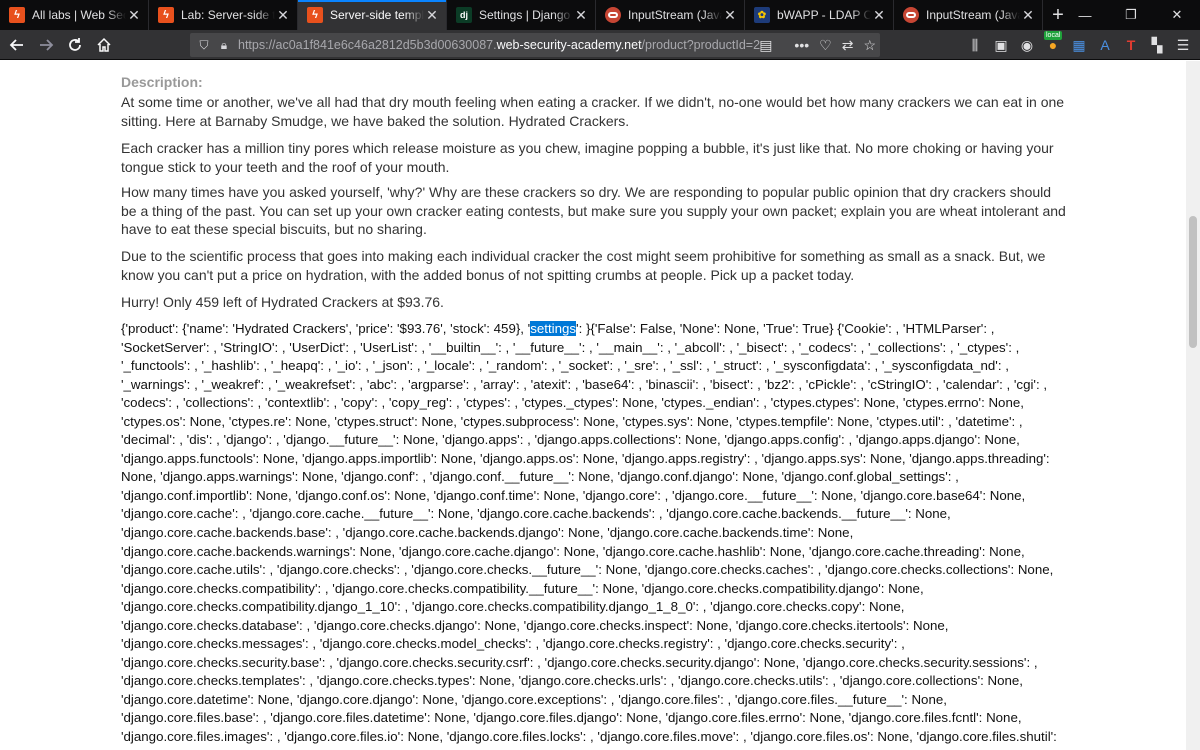 Image resolution: width=1200 pixels, height=750 pixels. Describe the element at coordinates (464, 15) in the screenshot. I see `django-icon: dj` at that location.